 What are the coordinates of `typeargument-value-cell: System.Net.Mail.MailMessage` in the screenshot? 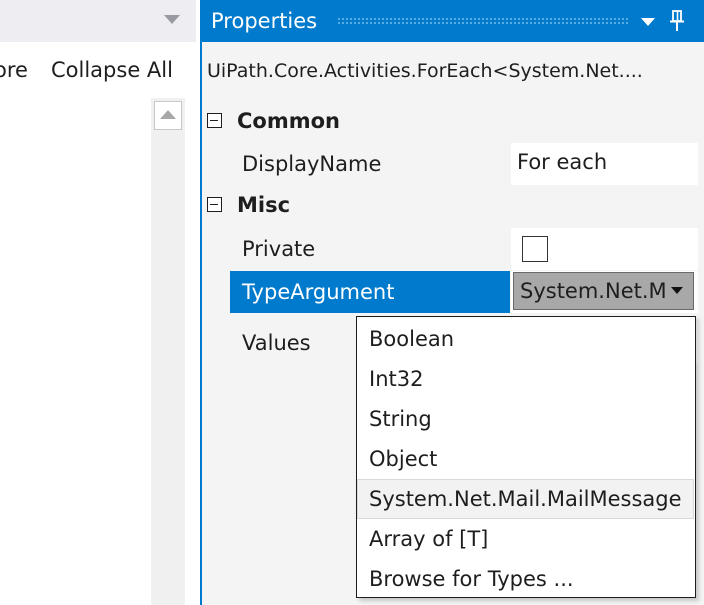 It's located at (604, 292).